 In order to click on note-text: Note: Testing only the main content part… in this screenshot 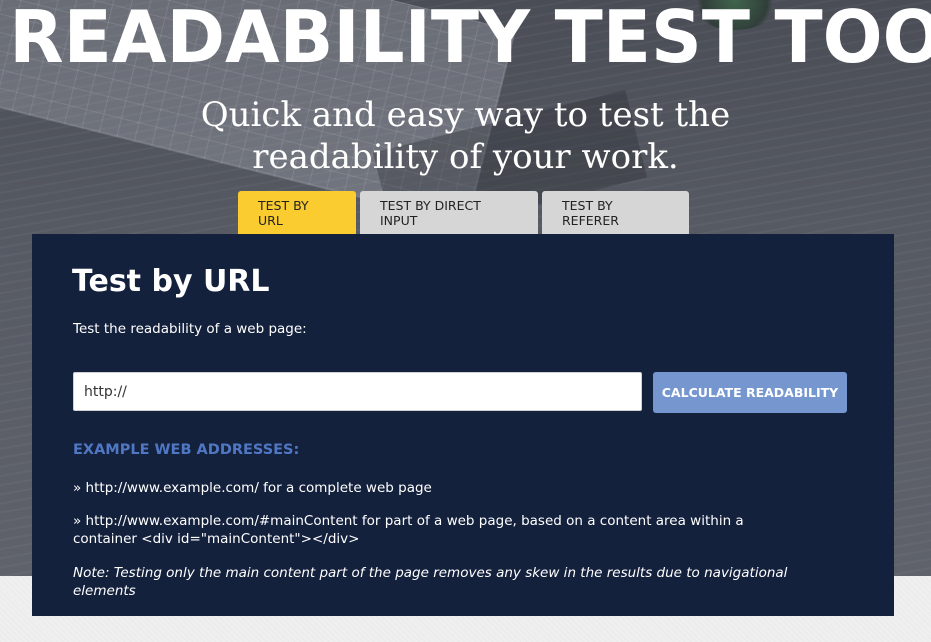, I will do `click(430, 582)`.